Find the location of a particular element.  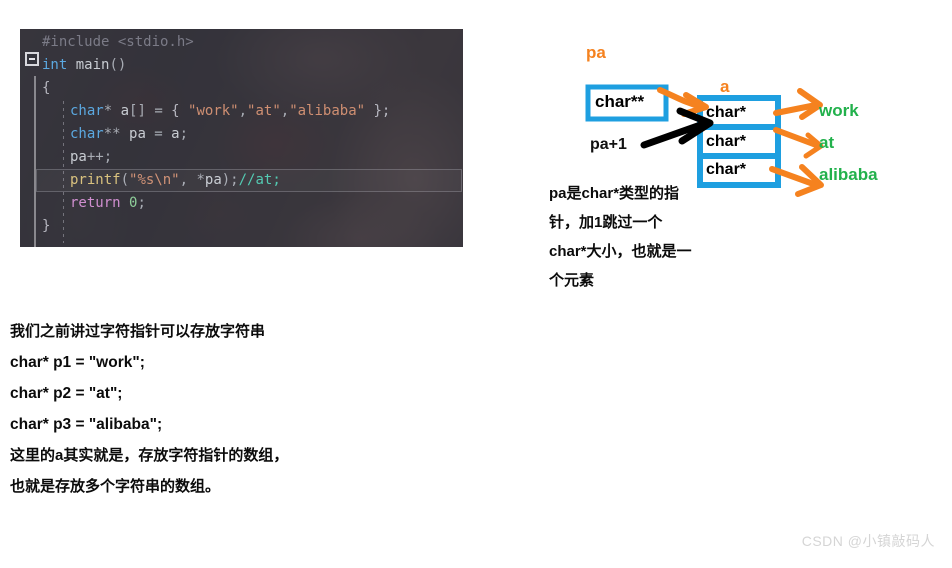

code-token: return is located at coordinates (95, 203).